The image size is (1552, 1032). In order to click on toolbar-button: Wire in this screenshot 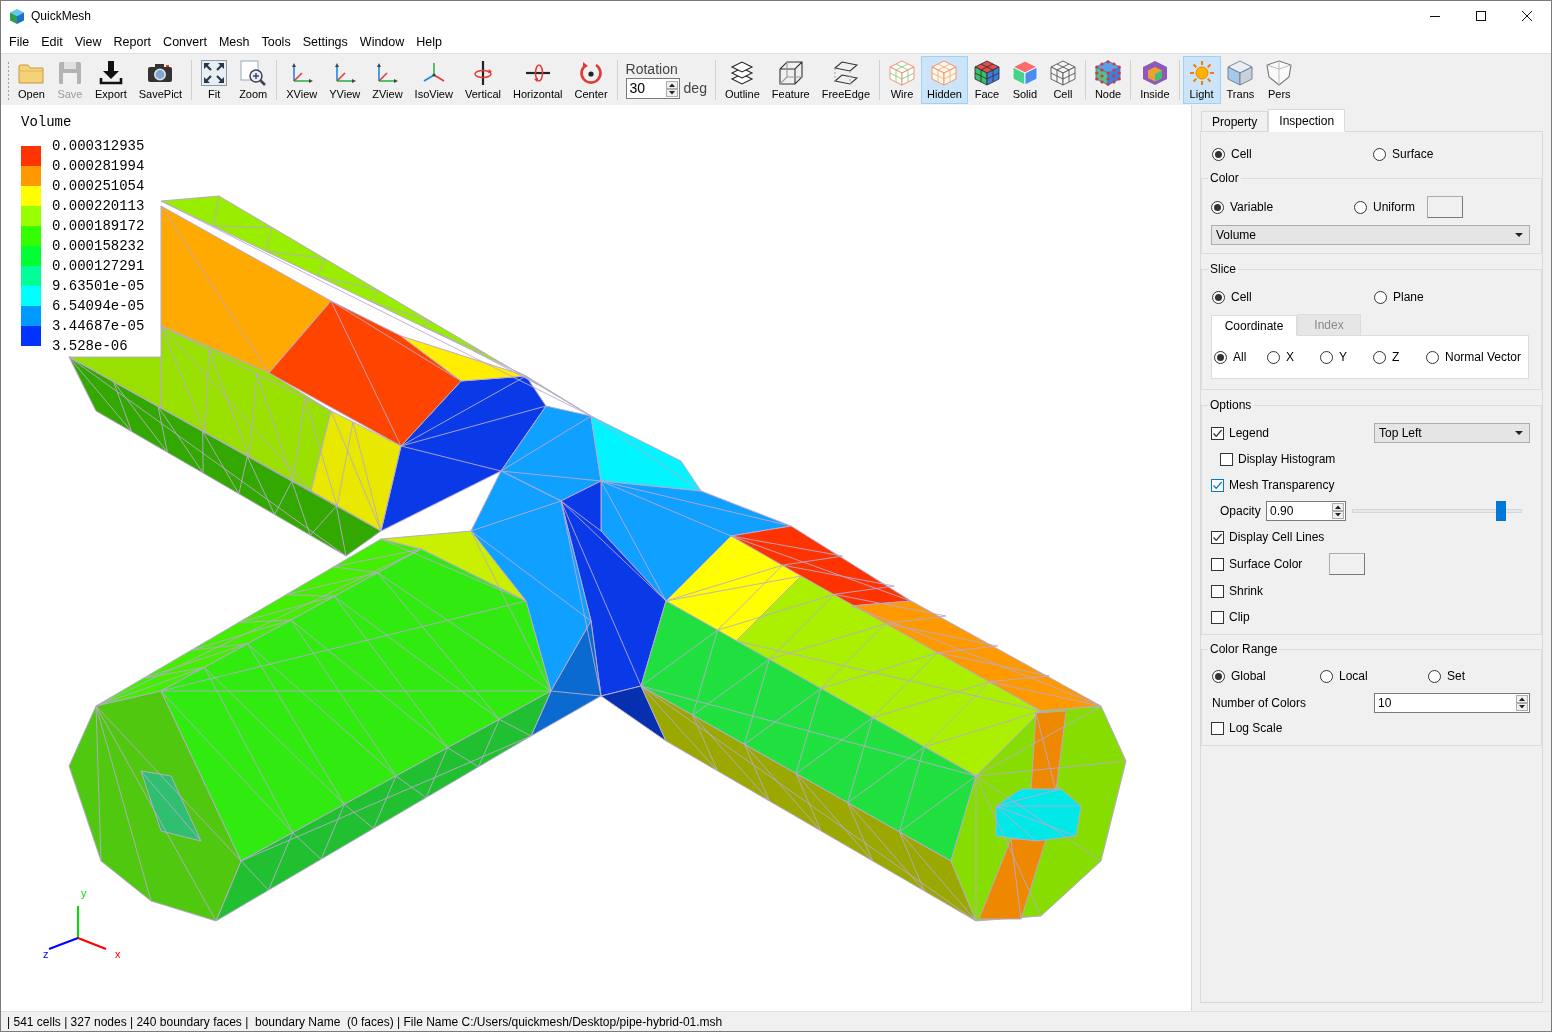, I will do `click(902, 79)`.